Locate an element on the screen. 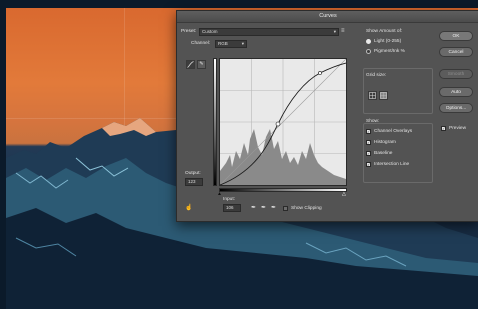 This screenshot has width=478, height=309. pigment-option-label: Pigment/Ink % is located at coordinates (389, 51).